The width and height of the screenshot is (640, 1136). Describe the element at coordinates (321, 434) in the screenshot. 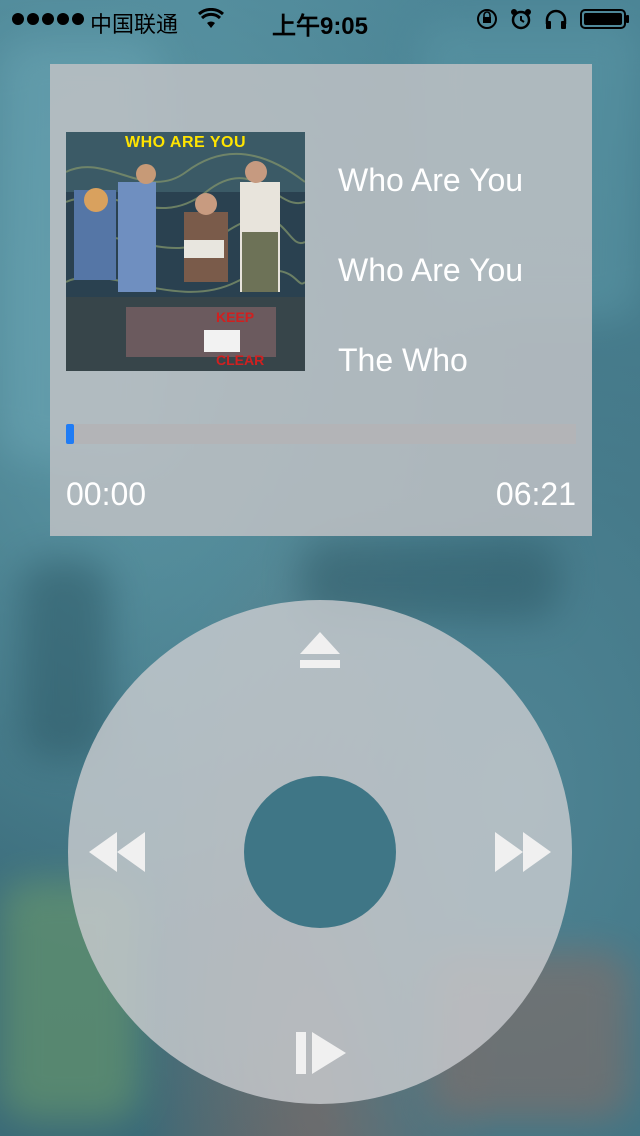

I see `progress-bar` at that location.